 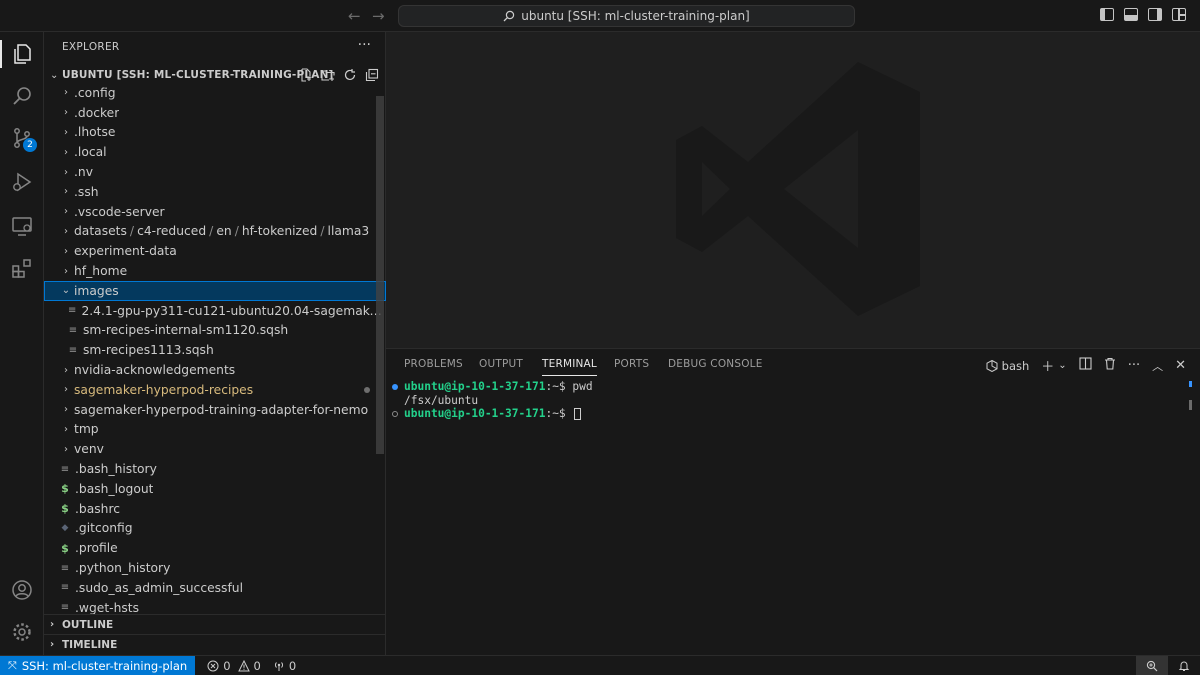 I want to click on remote-explorer-activity, so click(x=22, y=226).